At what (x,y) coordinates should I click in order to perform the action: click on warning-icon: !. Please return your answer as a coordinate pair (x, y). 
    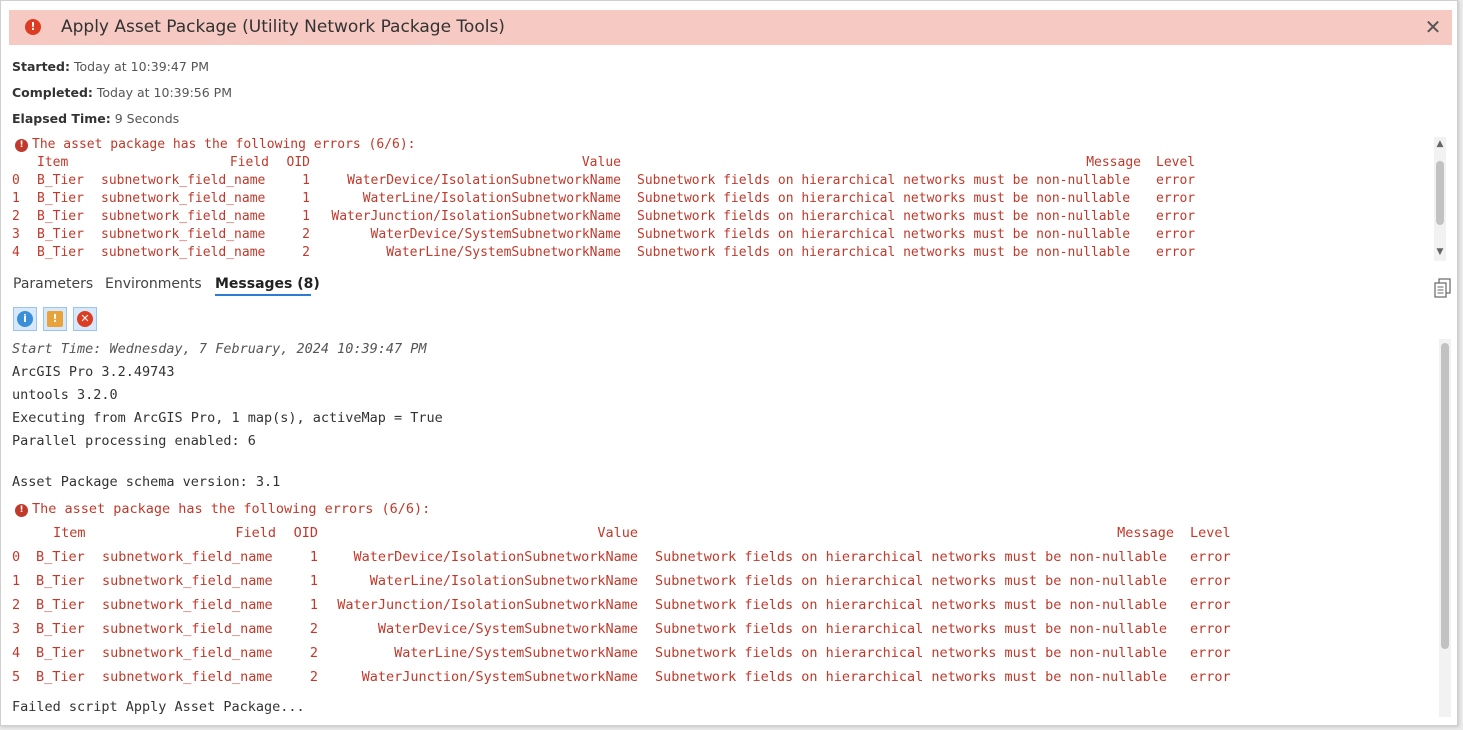
    Looking at the image, I should click on (55, 319).